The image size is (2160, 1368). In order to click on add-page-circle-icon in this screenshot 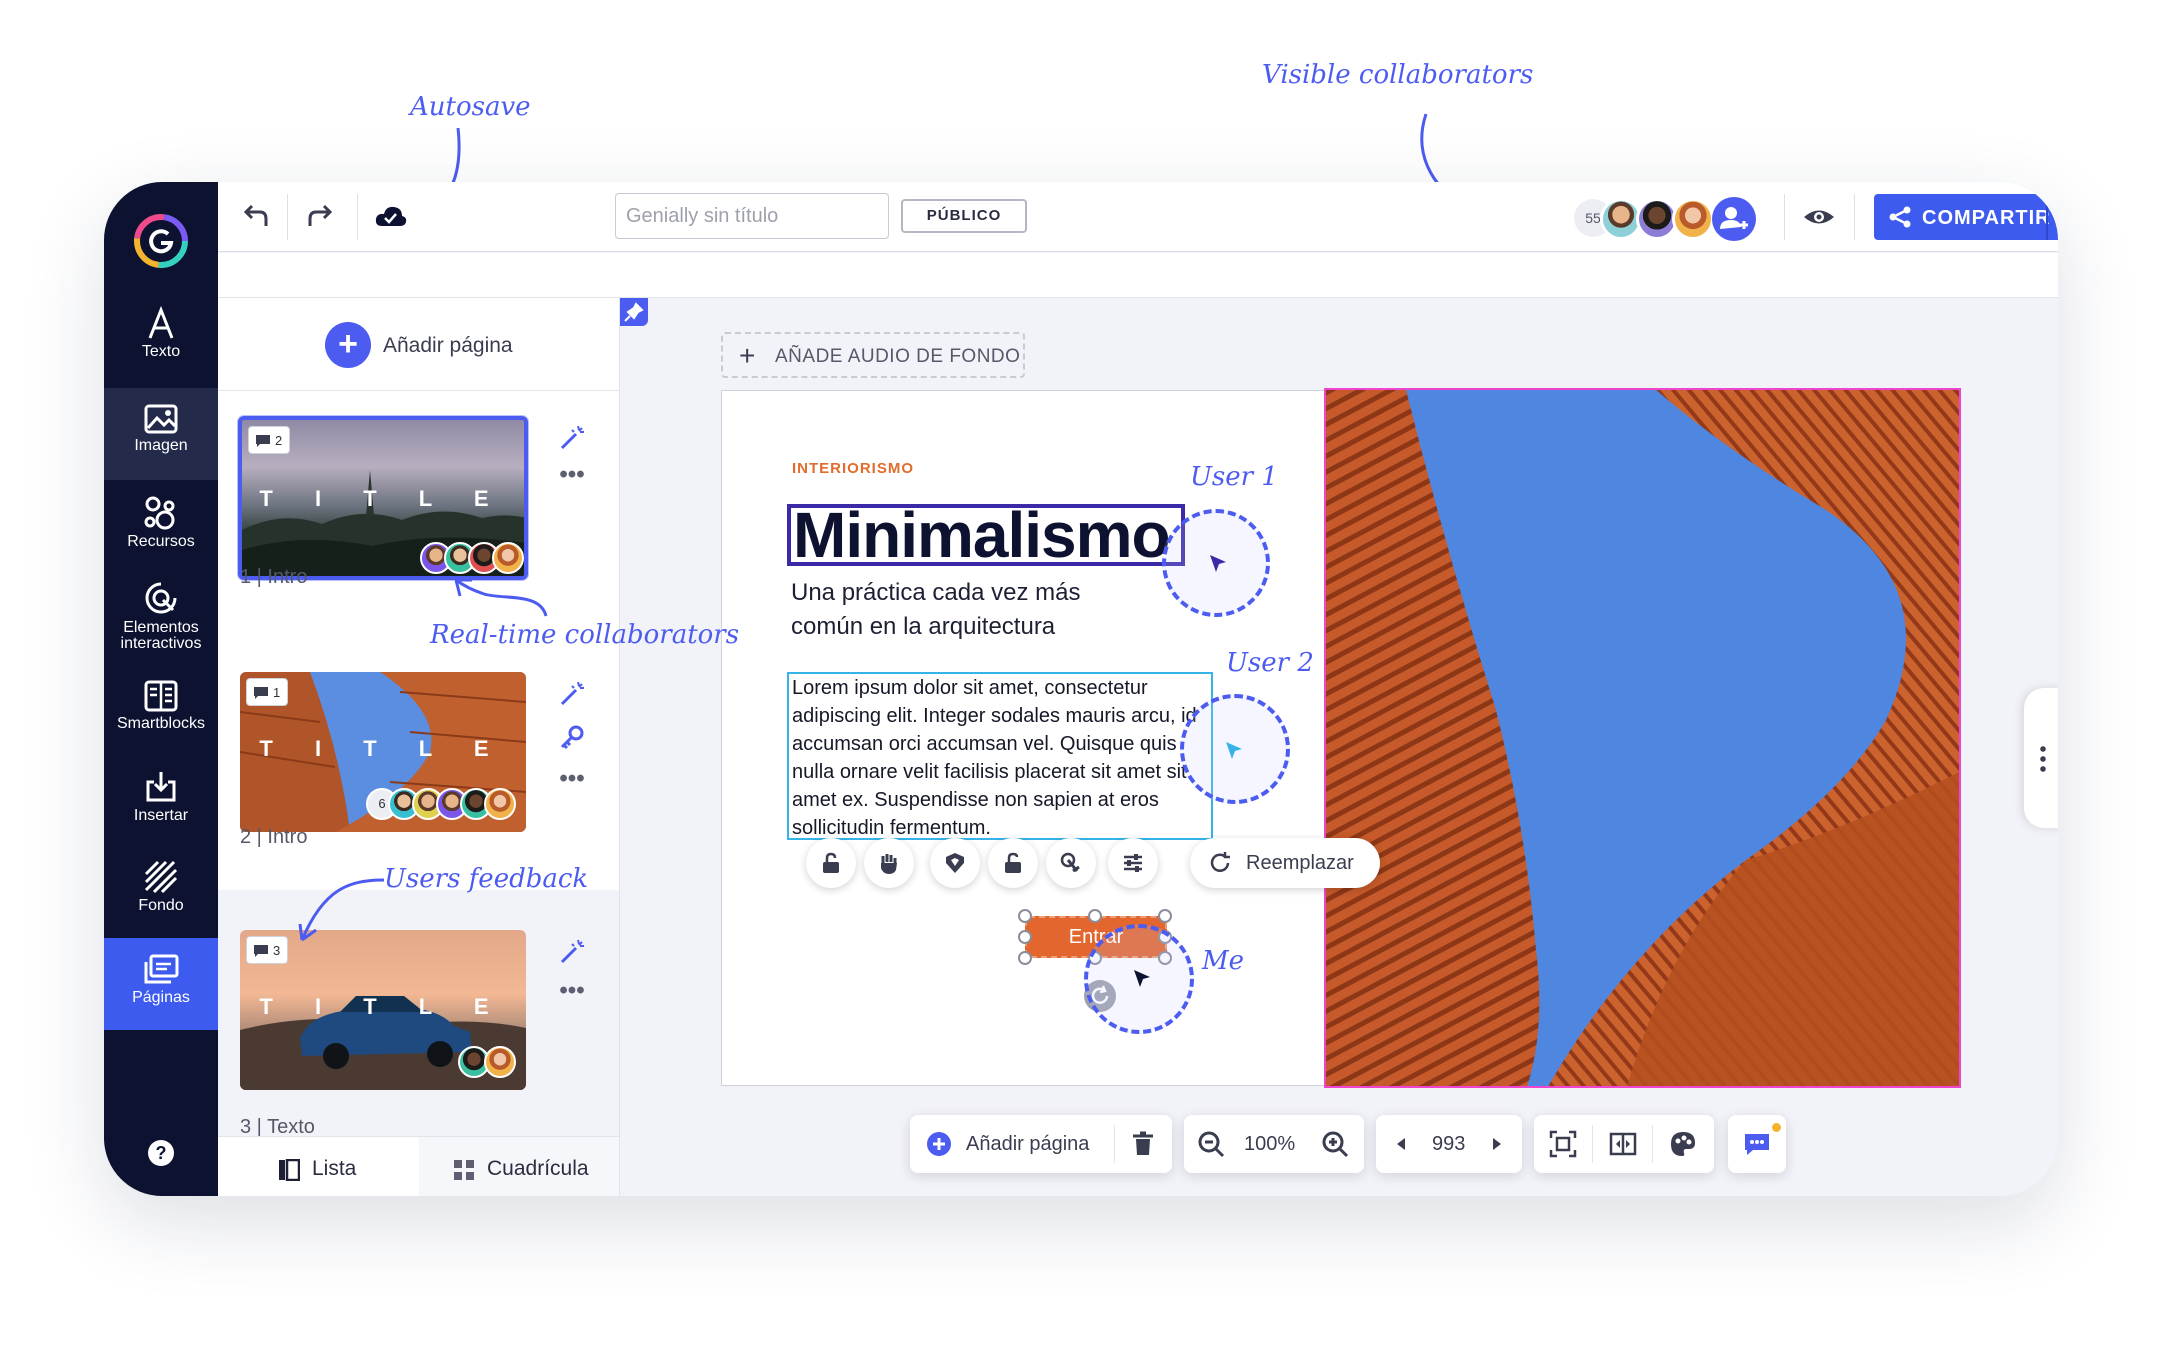, I will do `click(939, 1144)`.